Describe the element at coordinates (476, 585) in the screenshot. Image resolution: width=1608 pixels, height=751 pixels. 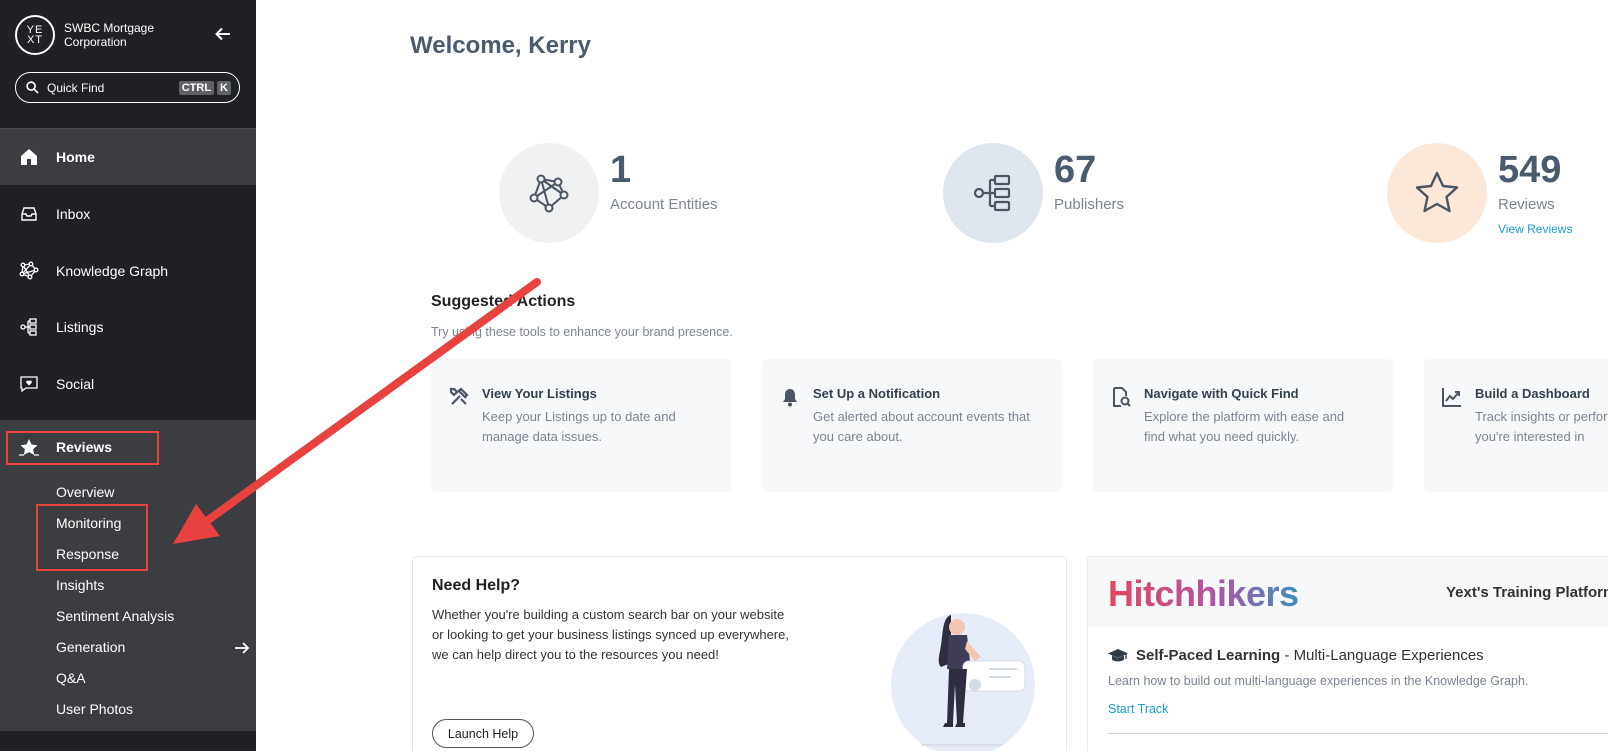
I see `need-help-title: Need Help?` at that location.